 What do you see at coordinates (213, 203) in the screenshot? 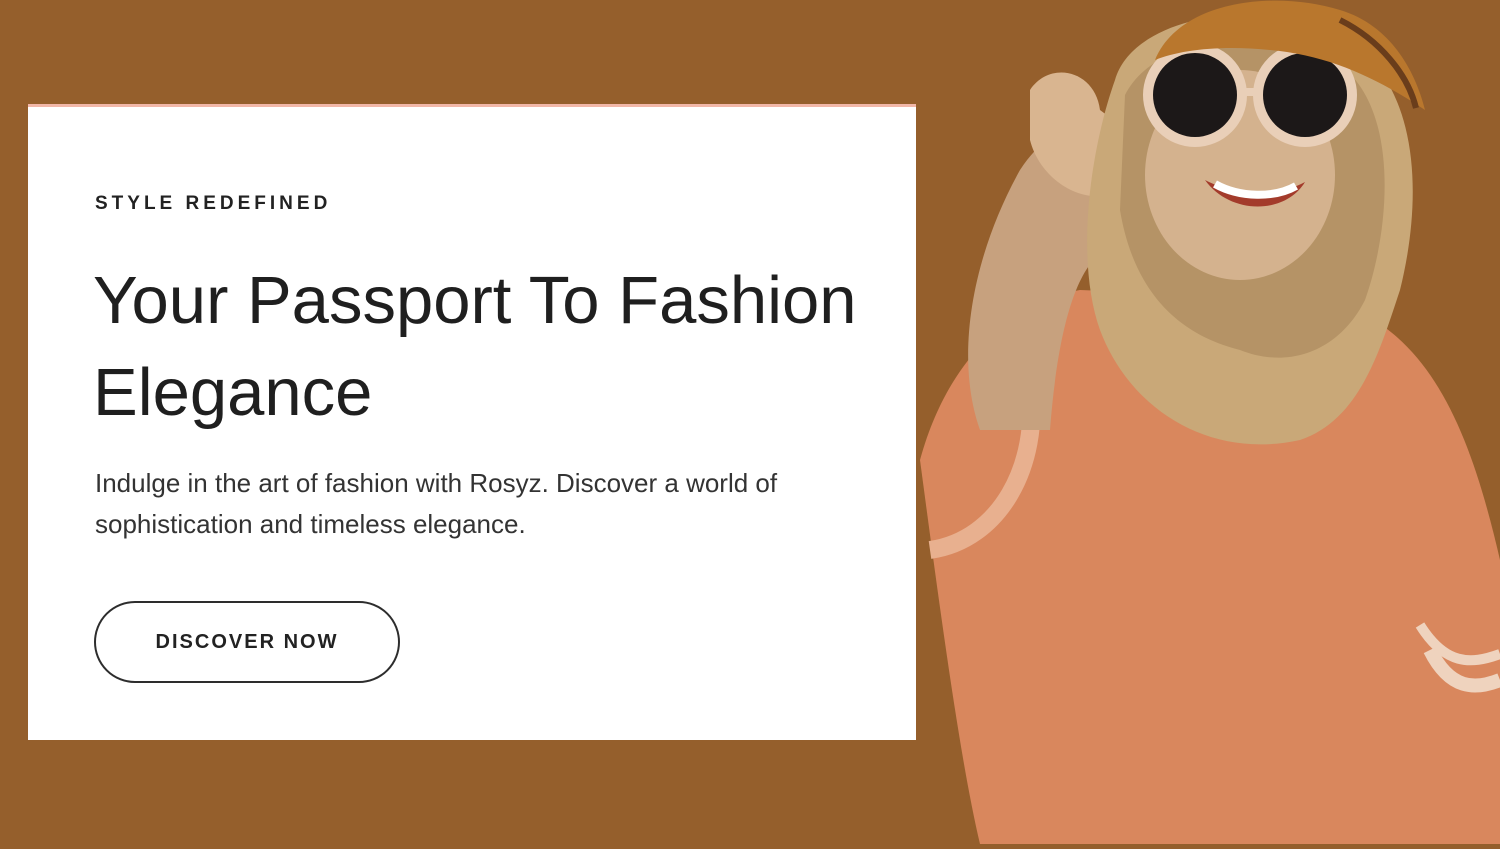
I see `hero-eyebrow: STYLE REDEFINED` at bounding box center [213, 203].